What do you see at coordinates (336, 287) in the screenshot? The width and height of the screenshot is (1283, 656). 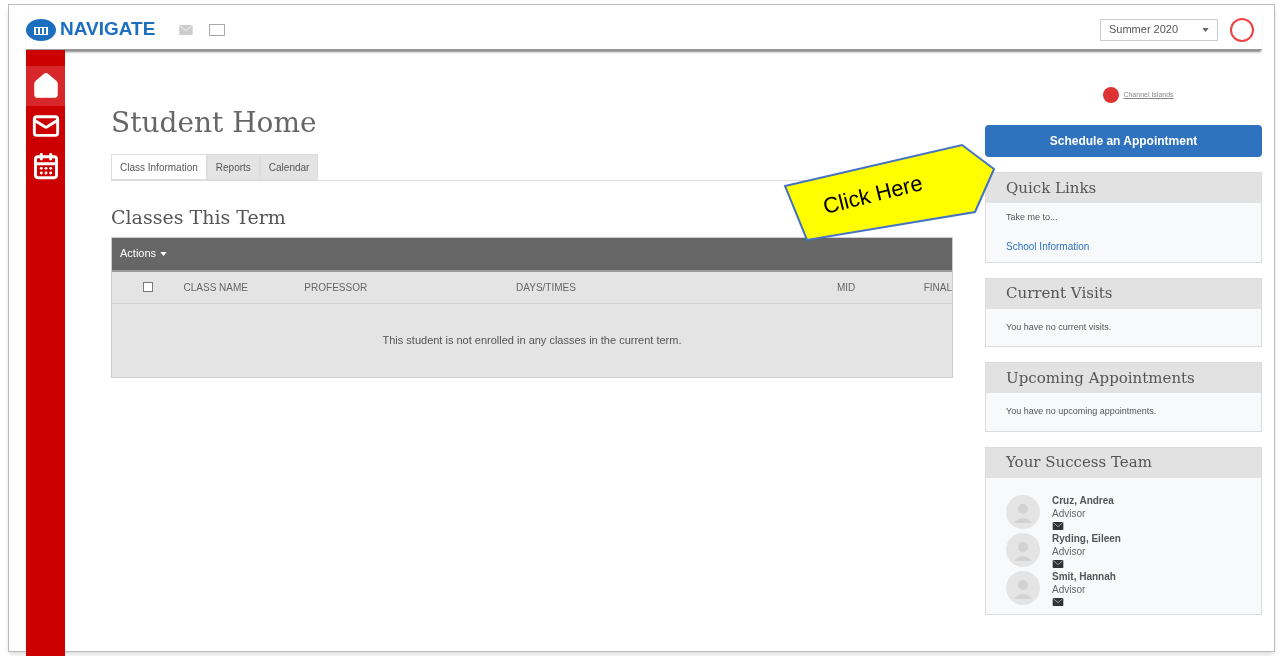 I see `column-header: PROFESSOR` at bounding box center [336, 287].